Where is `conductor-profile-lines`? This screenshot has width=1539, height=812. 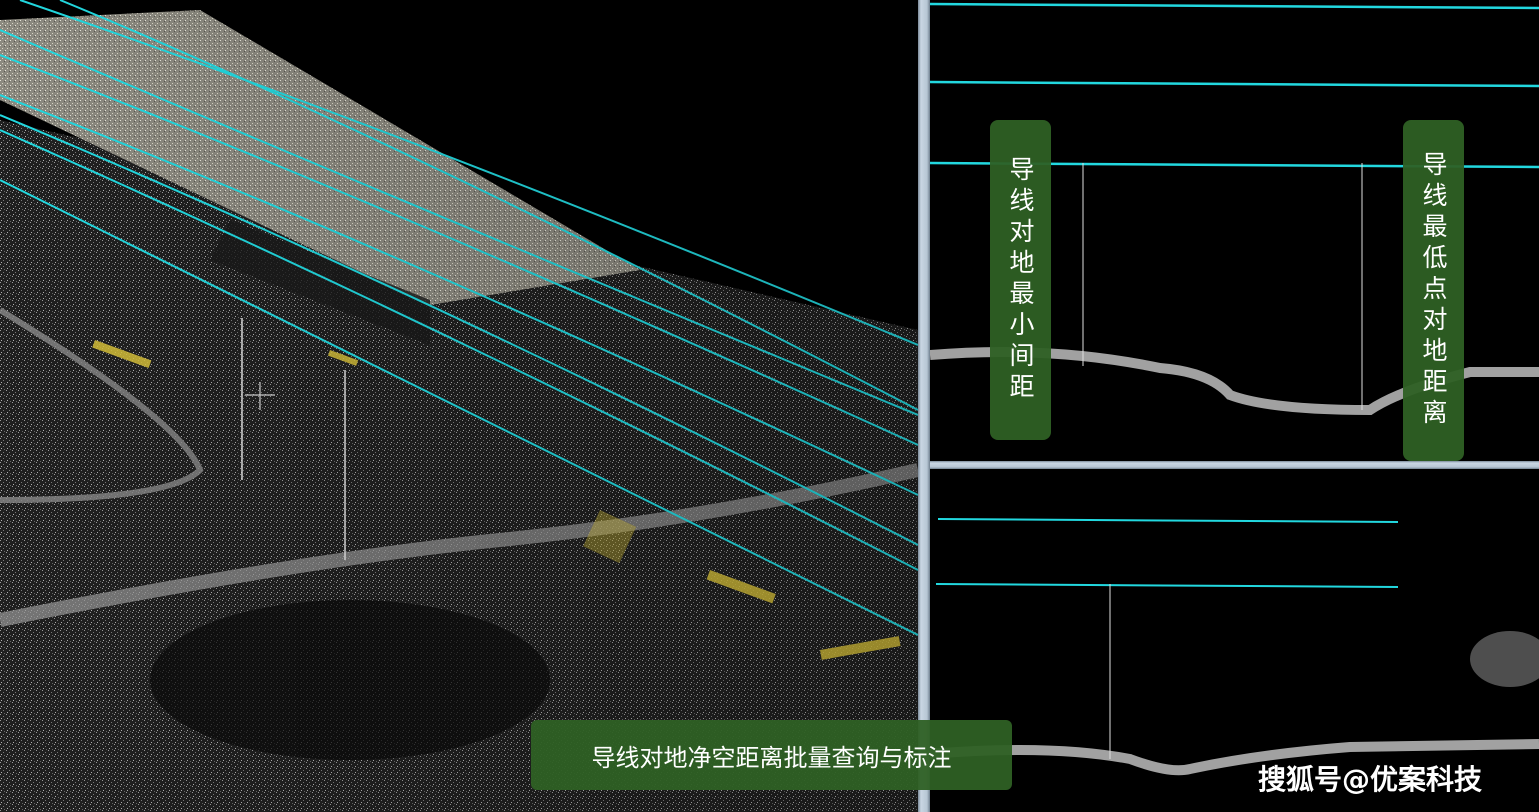
conductor-profile-lines is located at coordinates (1167, 553).